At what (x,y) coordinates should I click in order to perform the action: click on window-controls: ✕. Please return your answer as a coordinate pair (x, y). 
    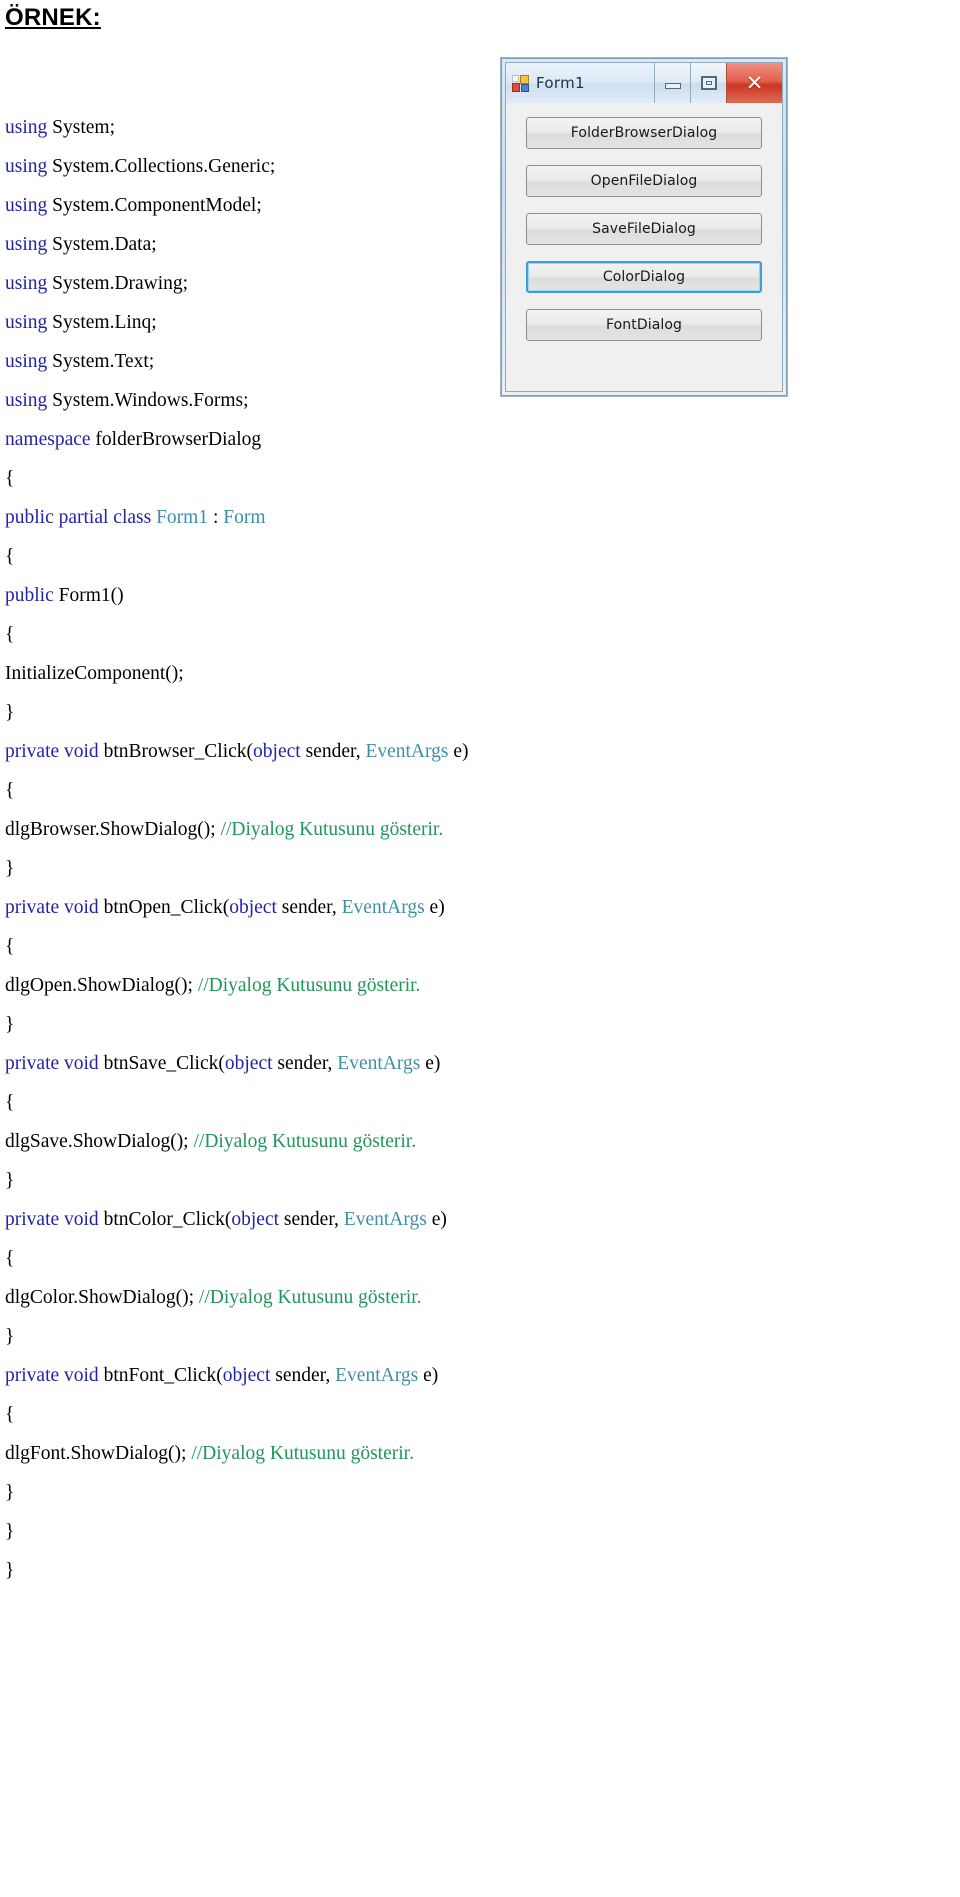
    Looking at the image, I should click on (718, 83).